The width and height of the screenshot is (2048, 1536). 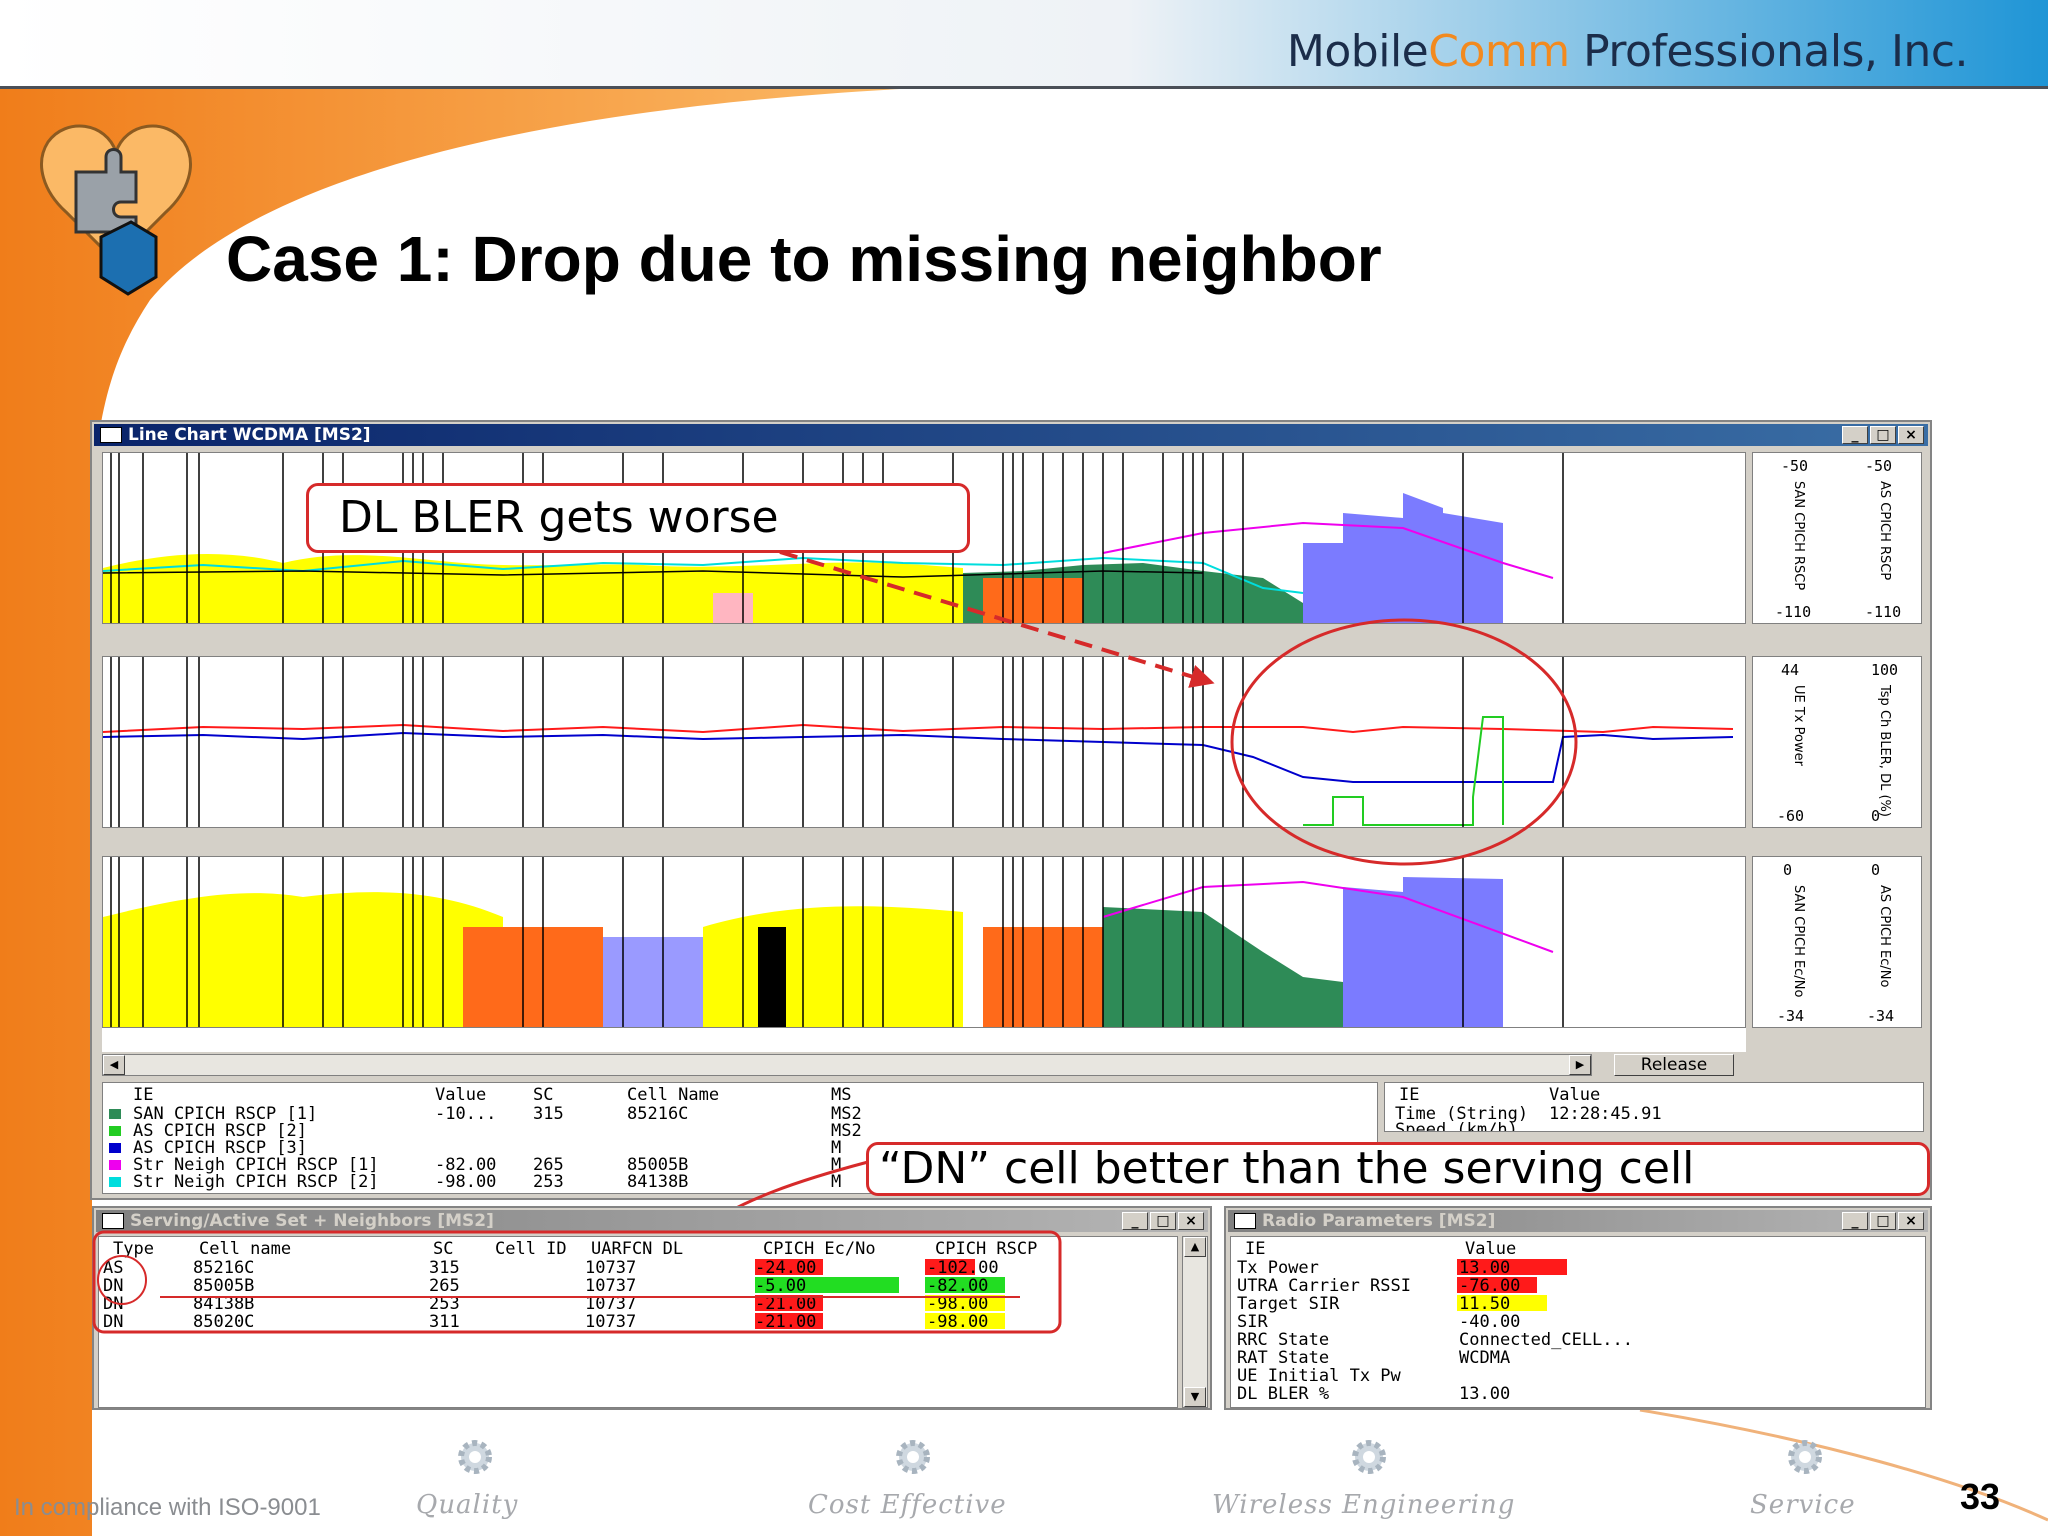 What do you see at coordinates (1485, 1304) in the screenshot?
I see `radio-value: 11.50` at bounding box center [1485, 1304].